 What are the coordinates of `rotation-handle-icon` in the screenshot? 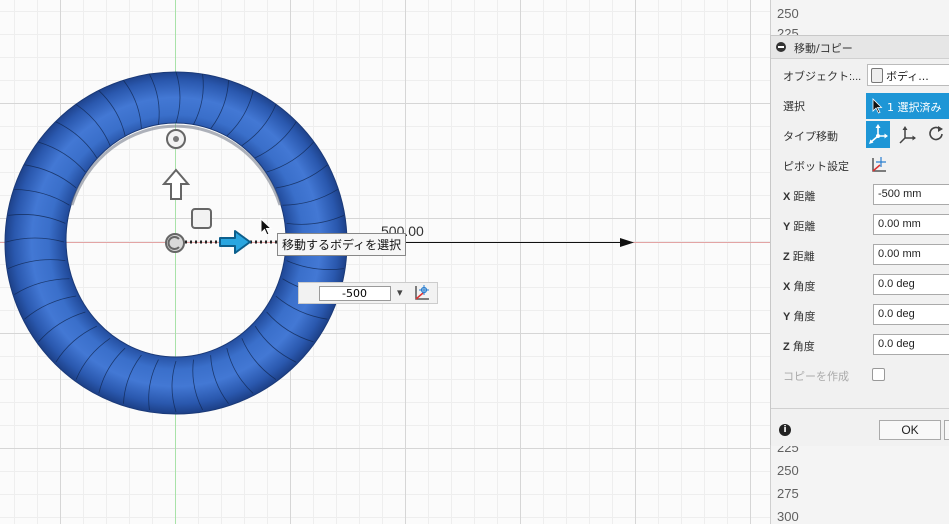 It's located at (176, 139).